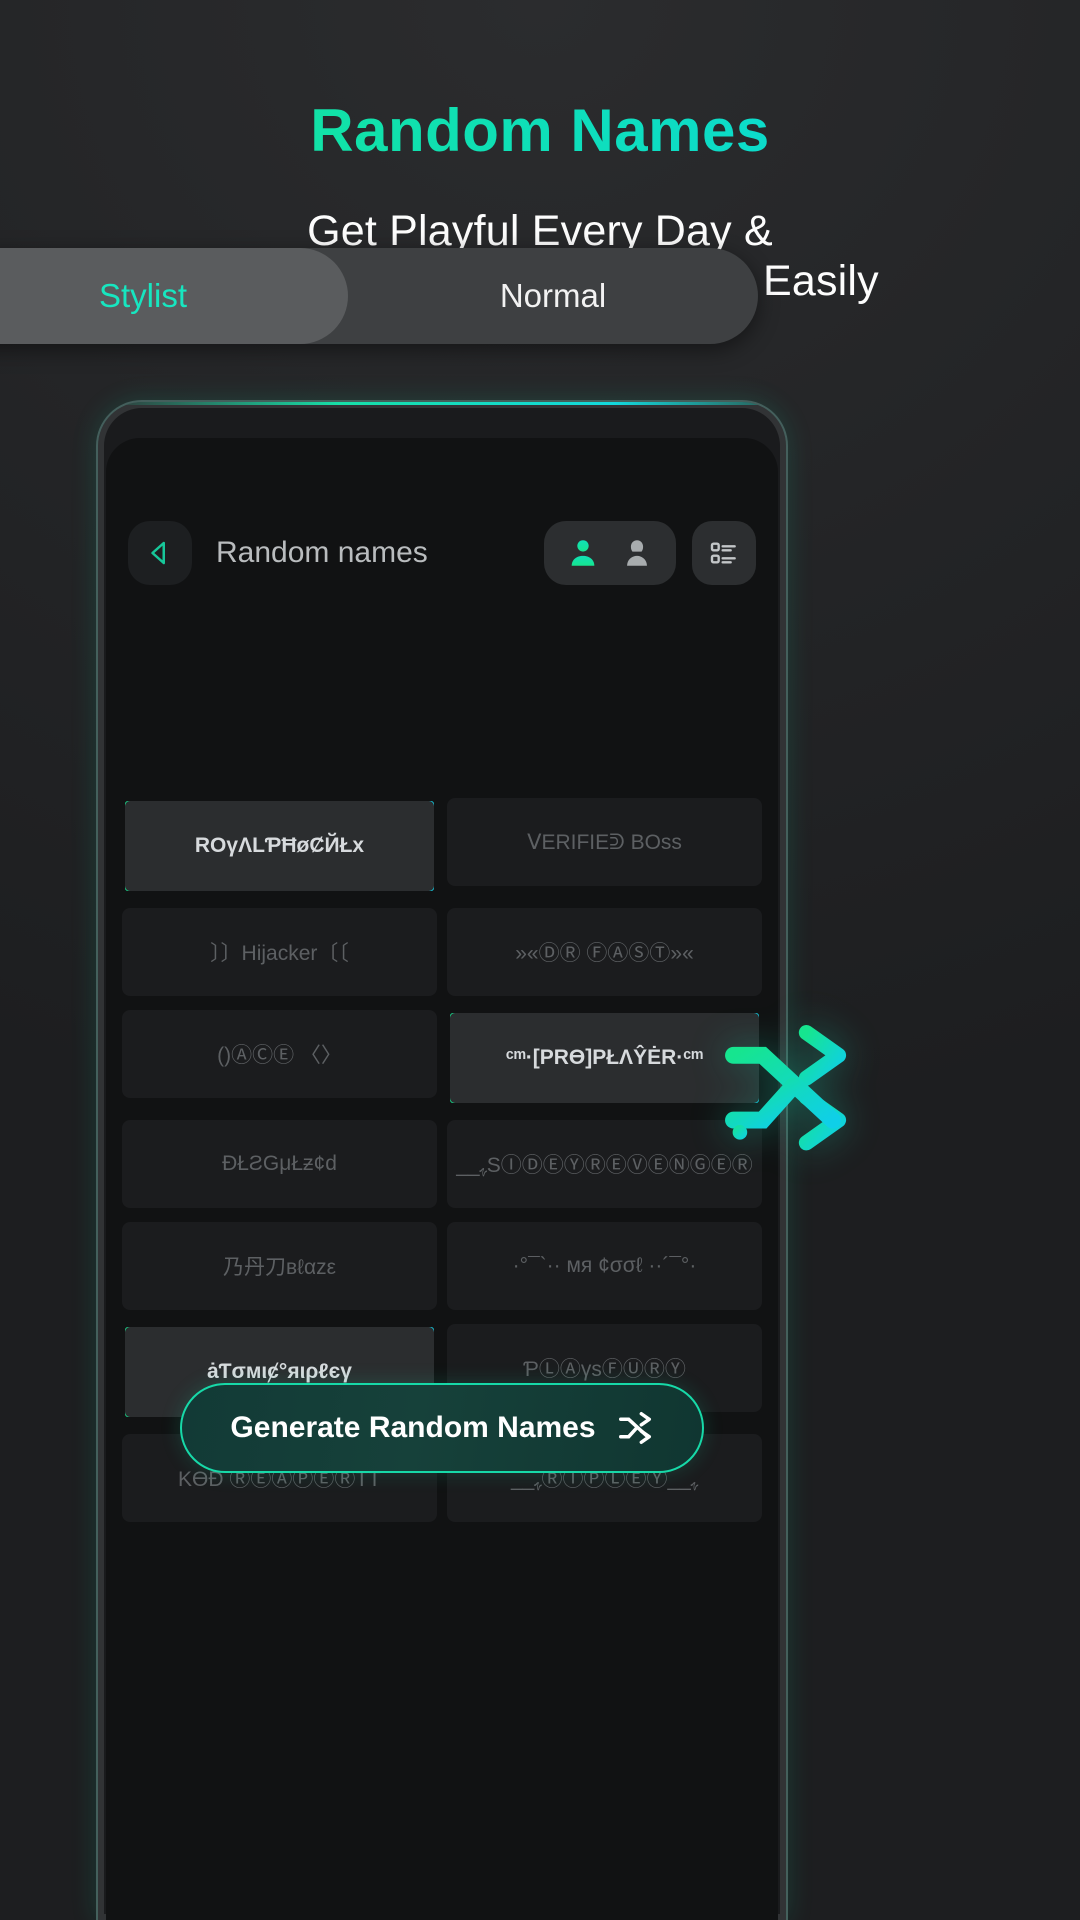 This screenshot has height=1920, width=1080. What do you see at coordinates (442, 553) in the screenshot?
I see `app-bar: Random names` at bounding box center [442, 553].